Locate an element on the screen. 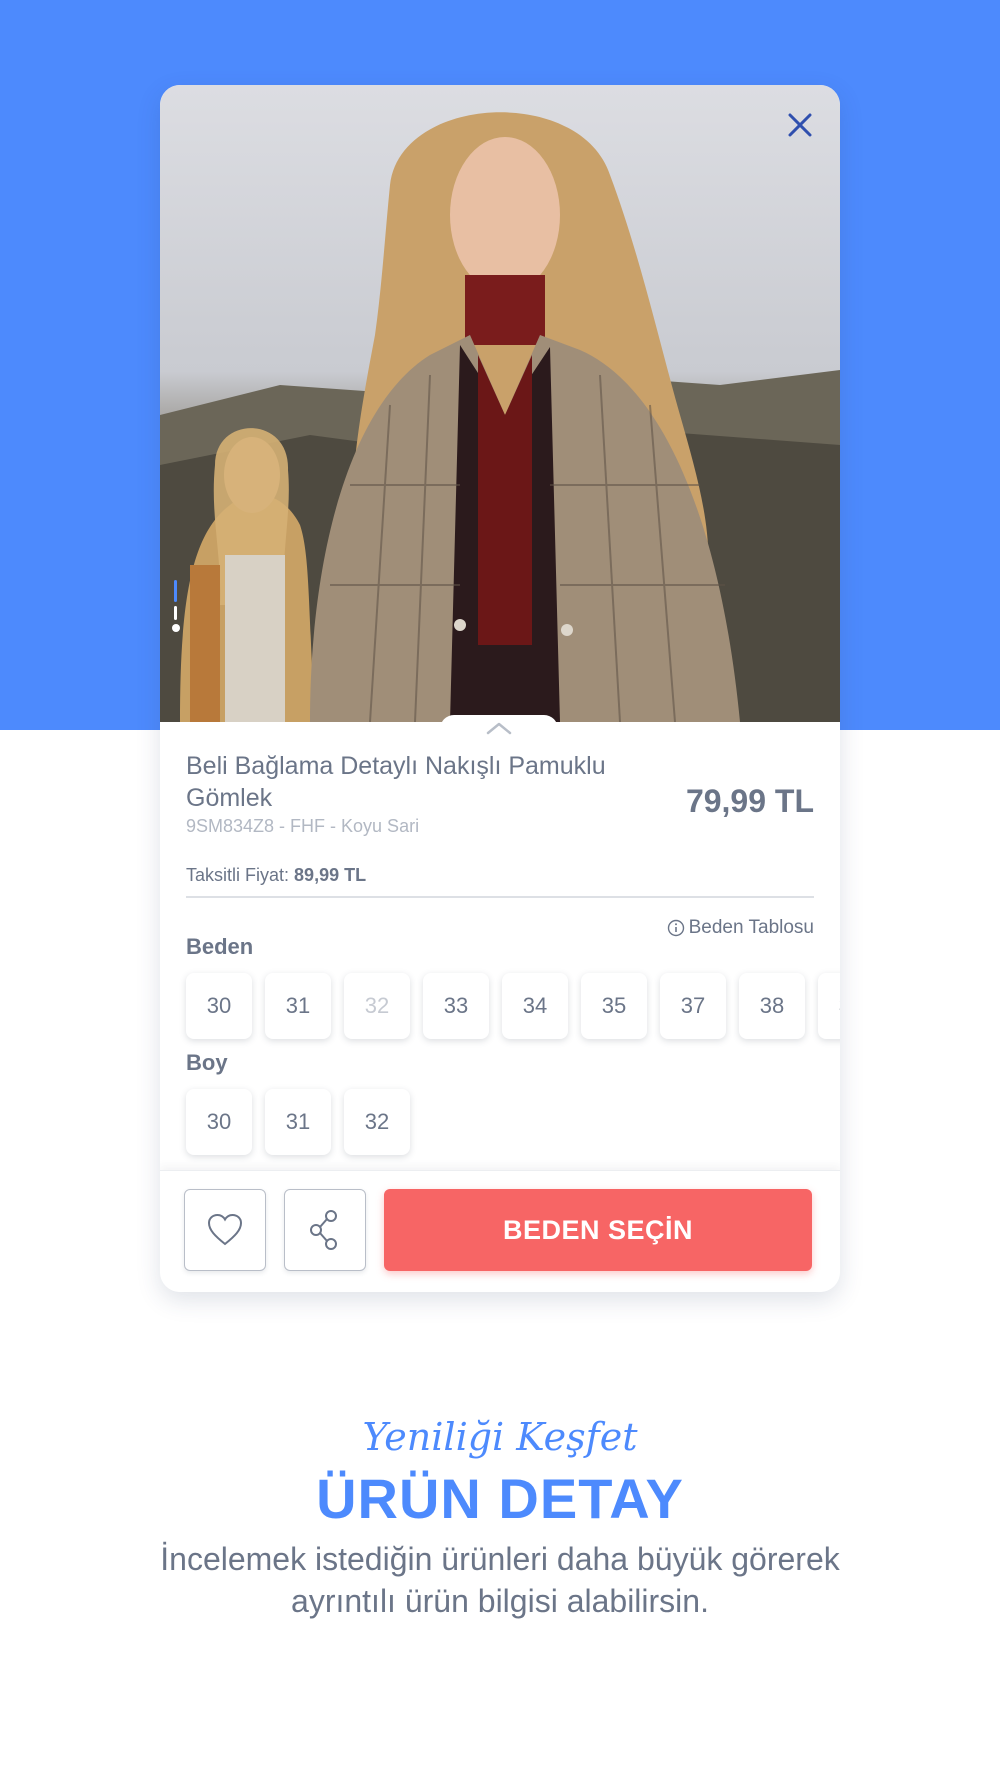 Image resolution: width=1000 pixels, height=1778 pixels. boy-size-options: 30 31 32 is located at coordinates (298, 1122).